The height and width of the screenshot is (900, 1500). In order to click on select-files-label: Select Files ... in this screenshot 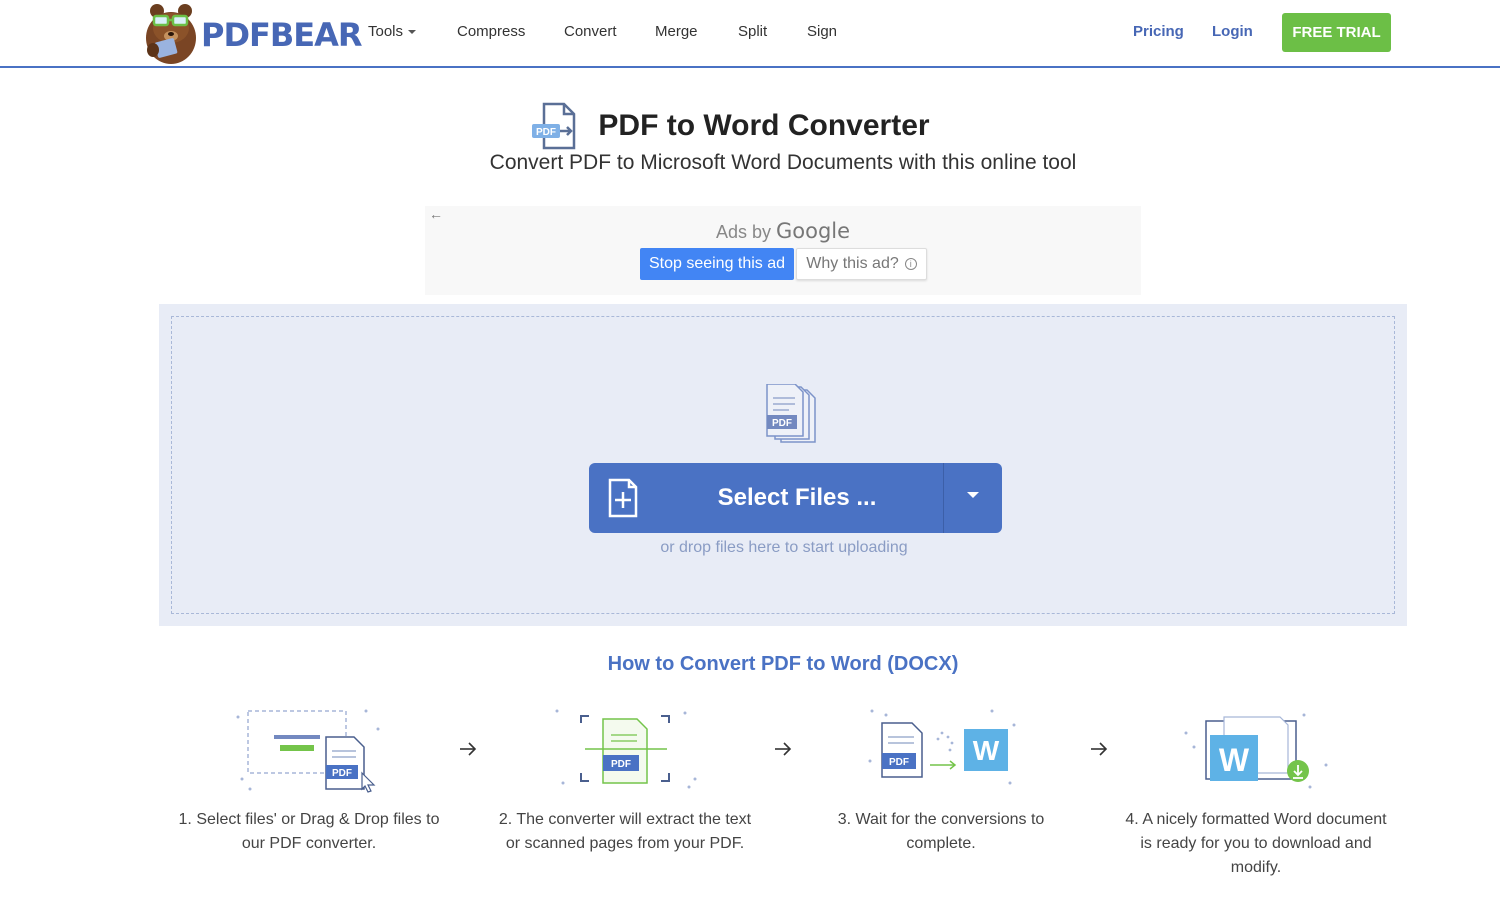, I will do `click(797, 497)`.